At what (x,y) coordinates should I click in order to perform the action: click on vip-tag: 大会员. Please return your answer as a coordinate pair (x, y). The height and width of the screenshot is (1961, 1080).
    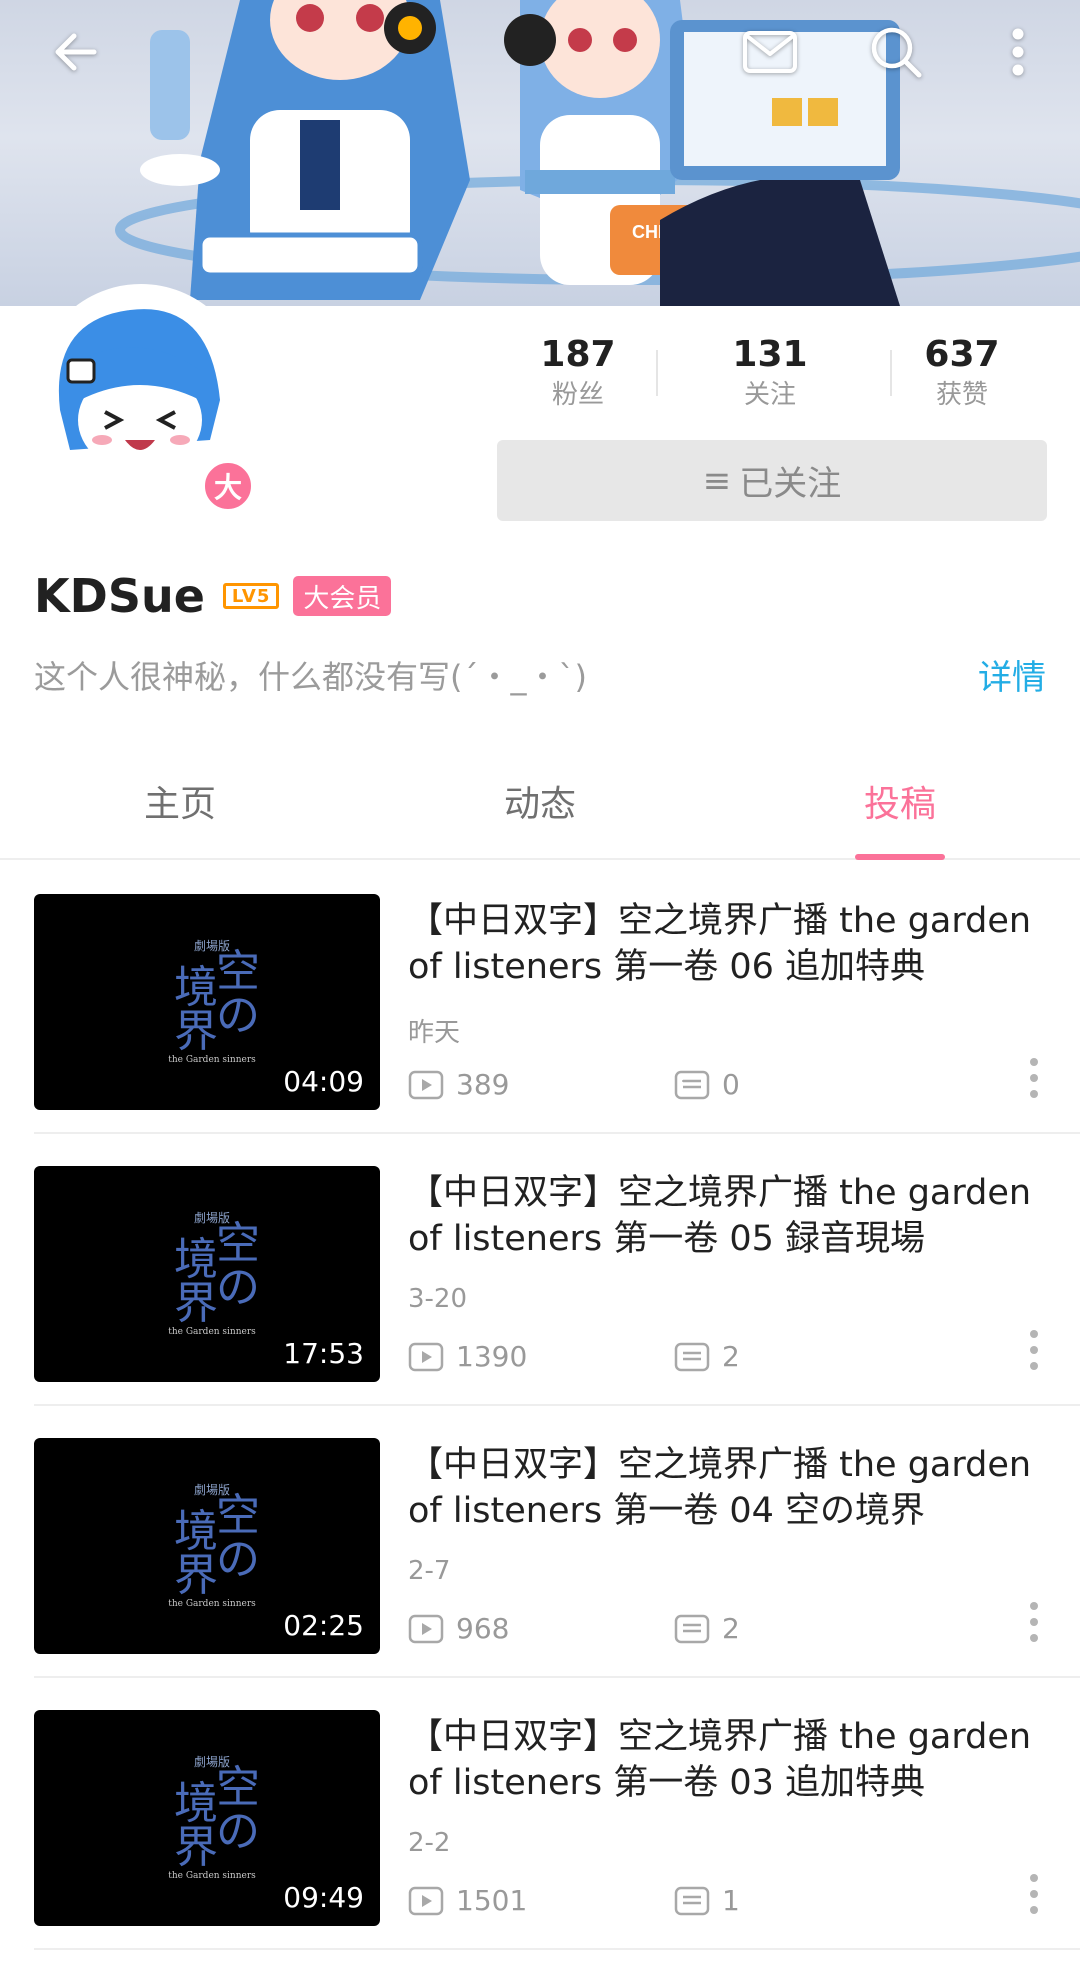
    Looking at the image, I should click on (342, 596).